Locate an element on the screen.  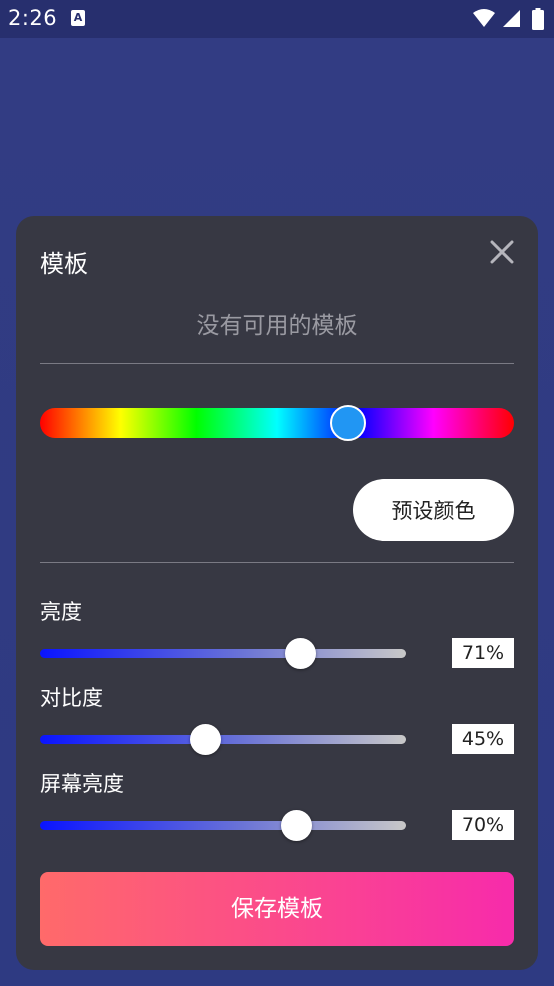
status-bar: 2:26 A is located at coordinates (277, 19).